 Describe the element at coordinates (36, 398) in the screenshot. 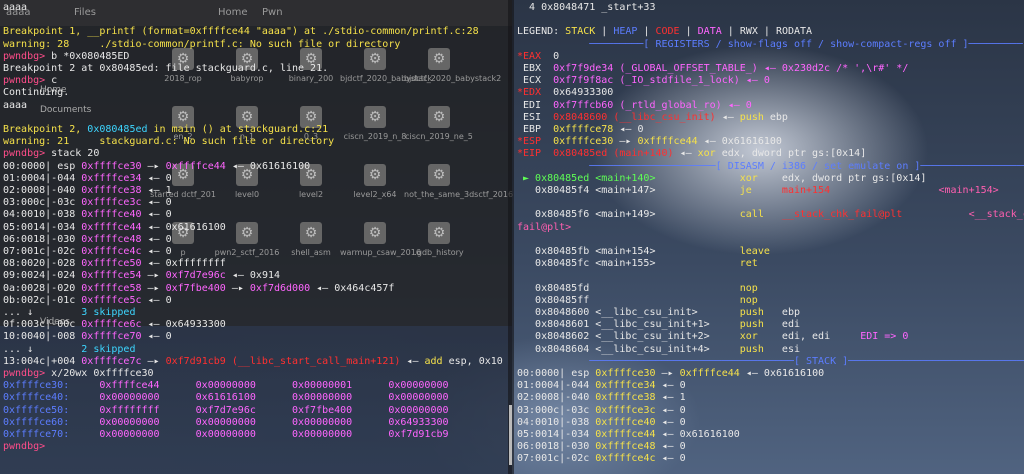

I see `terminal-text: 0xffffce40:` at that location.